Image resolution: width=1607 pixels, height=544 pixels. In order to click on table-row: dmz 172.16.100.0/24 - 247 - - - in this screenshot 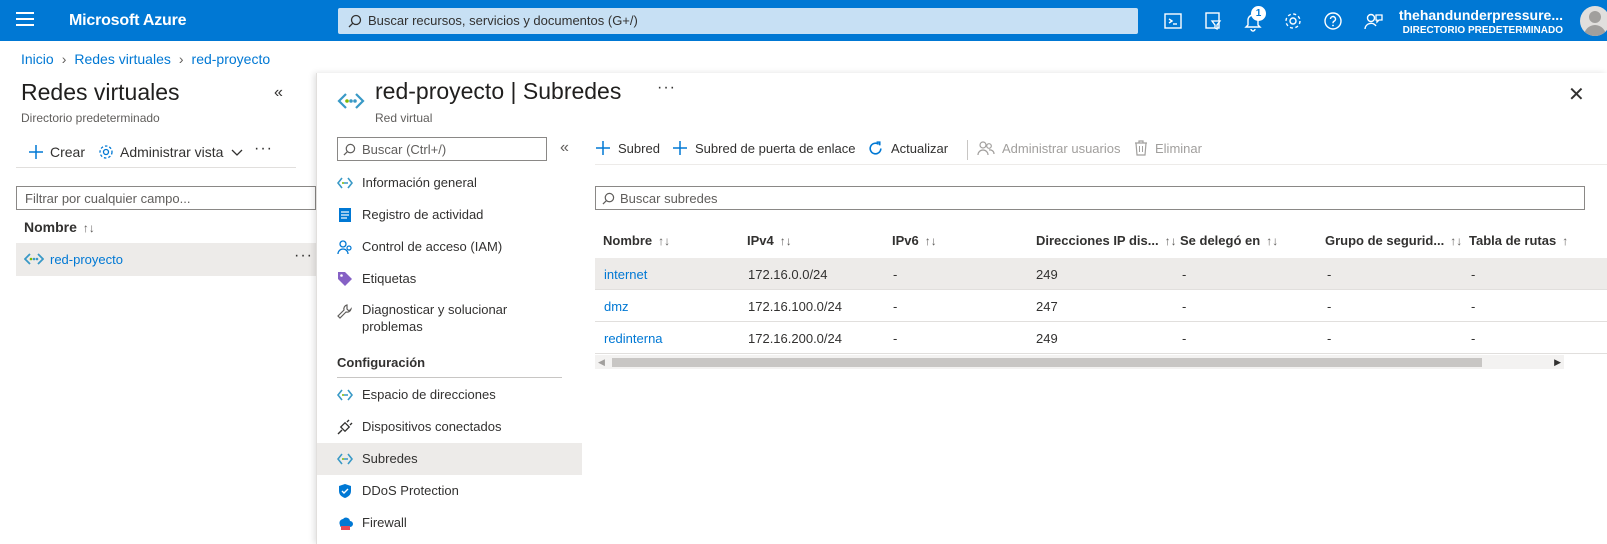, I will do `click(1101, 306)`.